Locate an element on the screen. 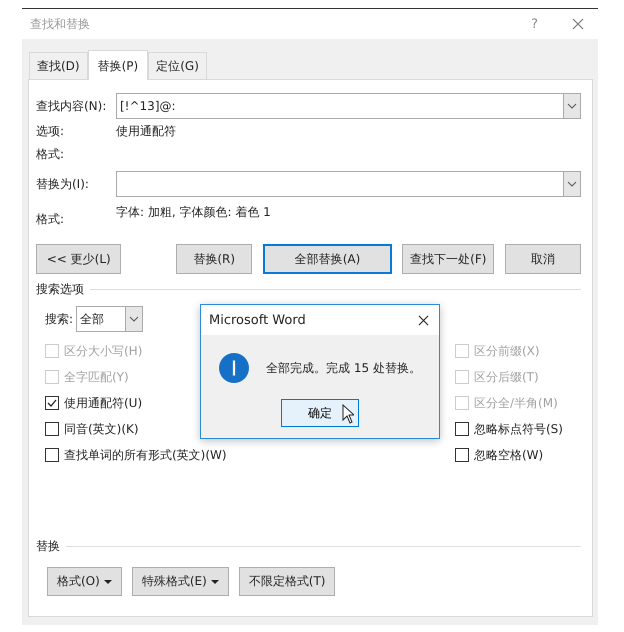 This screenshot has width=624, height=632. field-label: 查找内容(N): is located at coordinates (72, 106).